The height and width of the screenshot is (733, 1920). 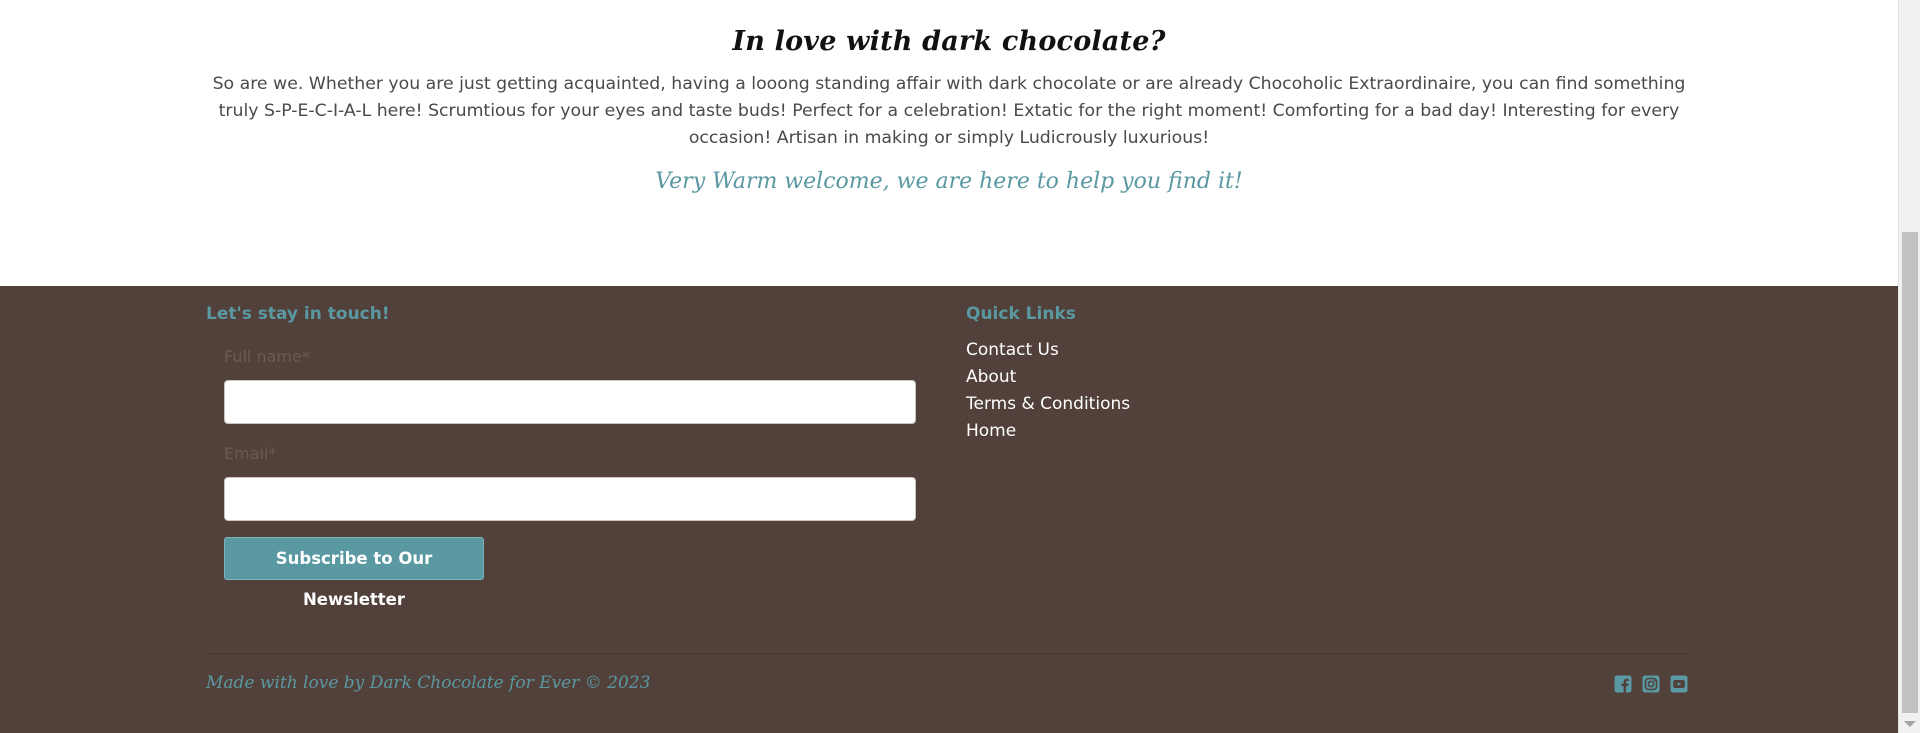 I want to click on quick-link-contact-us: Contact Us, so click(x=1048, y=350).